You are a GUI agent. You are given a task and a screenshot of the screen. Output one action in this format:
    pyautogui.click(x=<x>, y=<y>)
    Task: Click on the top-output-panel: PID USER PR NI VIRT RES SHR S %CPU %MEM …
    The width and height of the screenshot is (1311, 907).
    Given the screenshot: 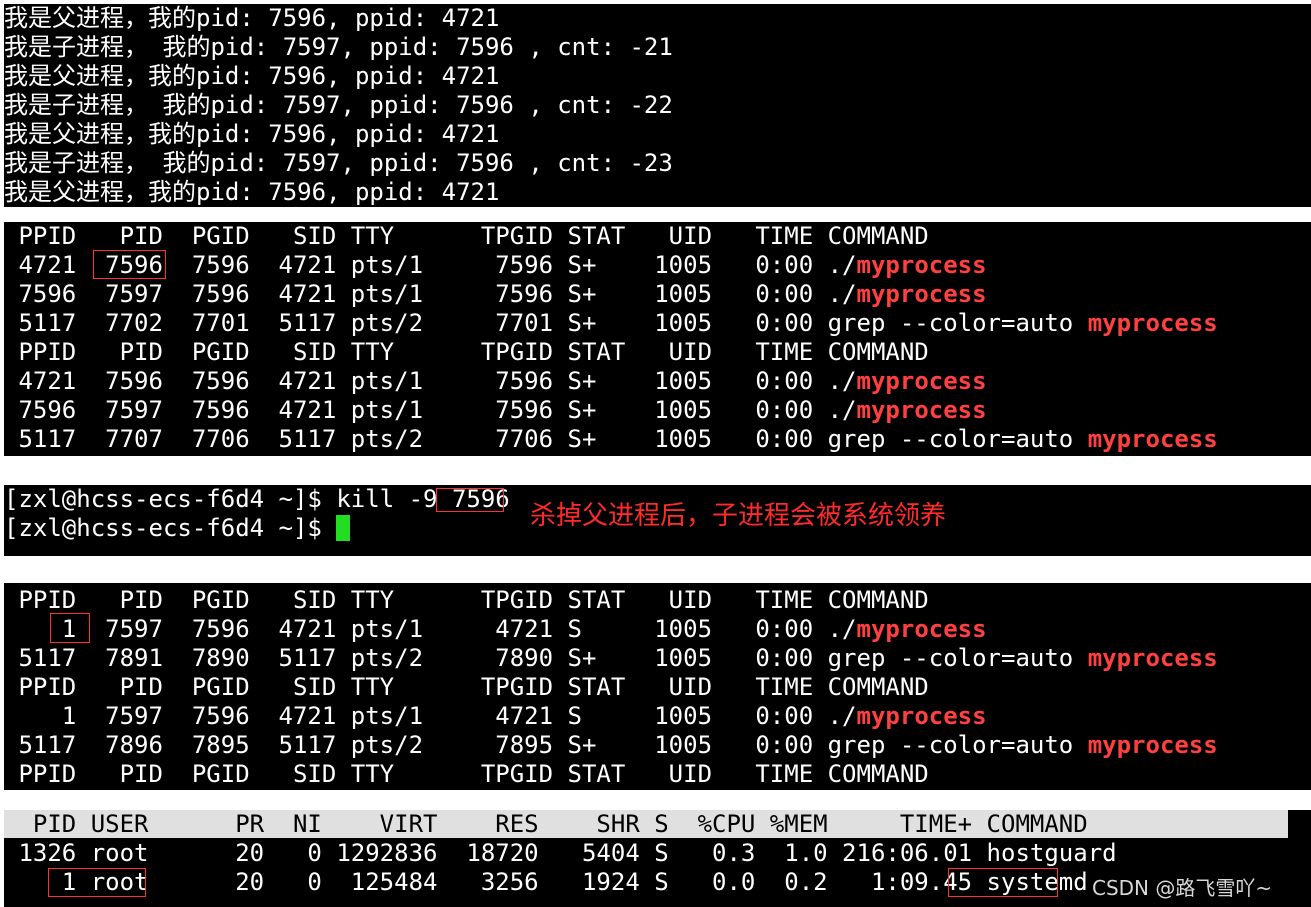 What is the action you would take?
    pyautogui.click(x=657, y=858)
    